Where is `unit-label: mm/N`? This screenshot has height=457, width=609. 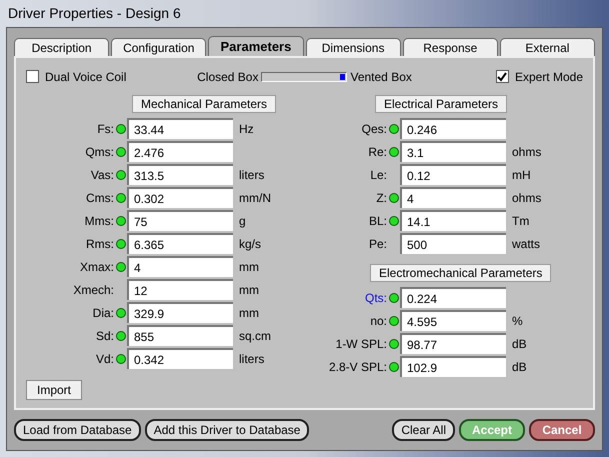 unit-label: mm/N is located at coordinates (255, 198).